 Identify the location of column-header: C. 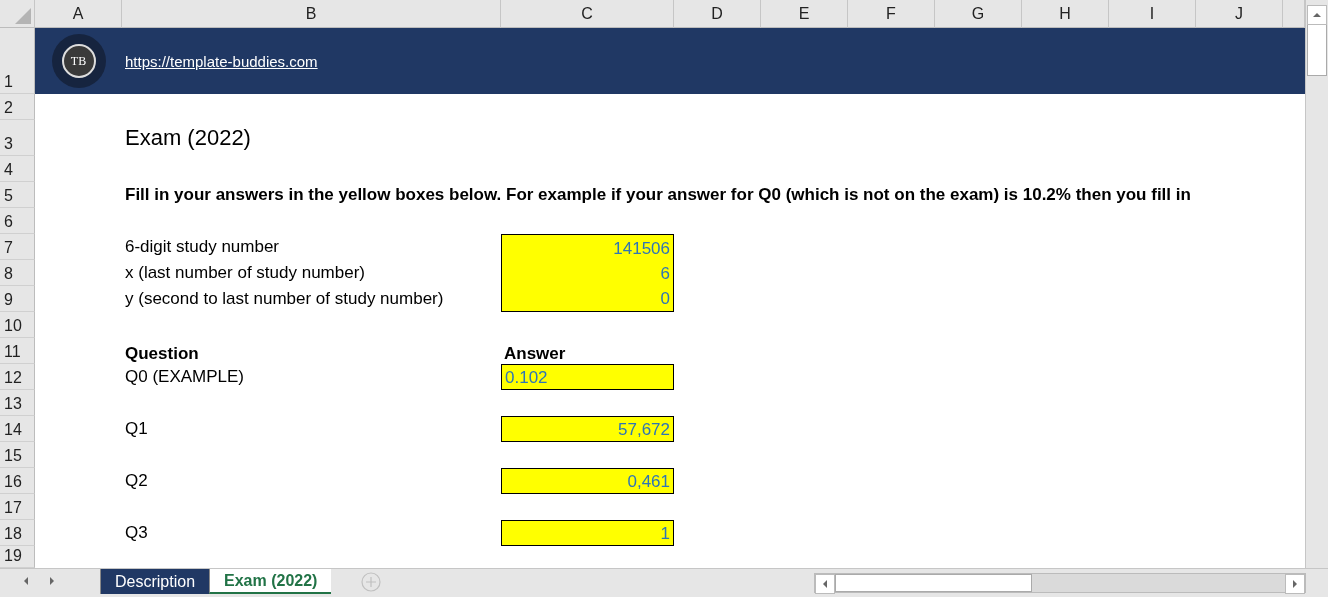
(587, 14).